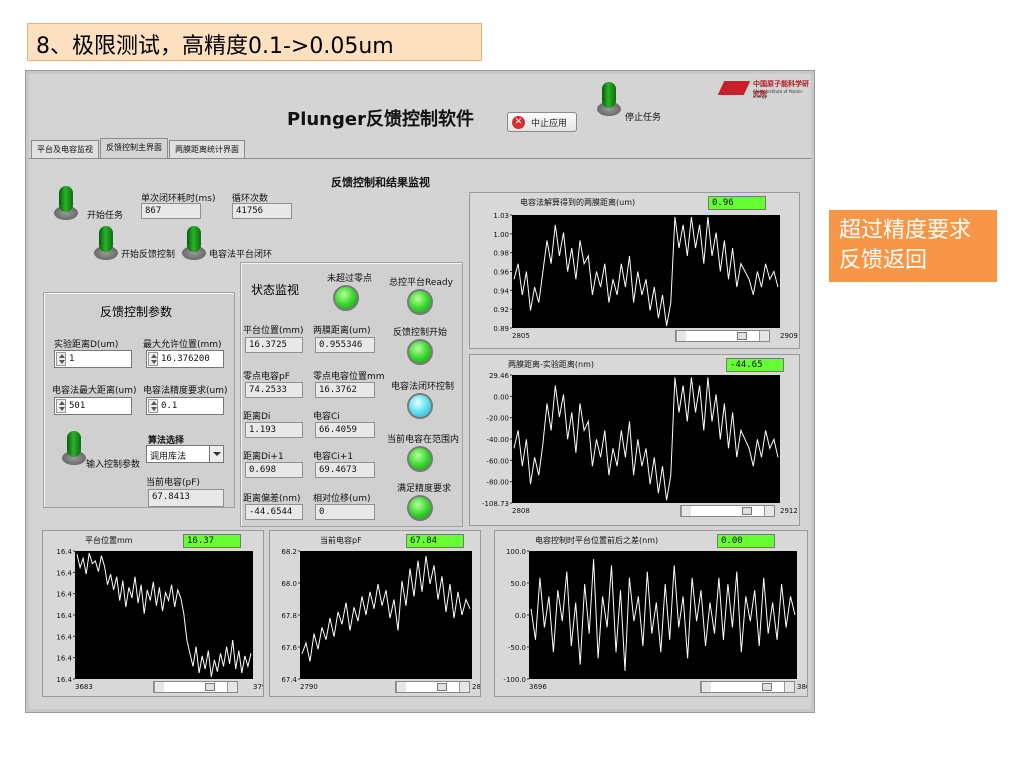 The height and width of the screenshot is (768, 1024). Describe the element at coordinates (65, 149) in the screenshot. I see `tab-platform-capacitance: 平台及电容监视` at that location.